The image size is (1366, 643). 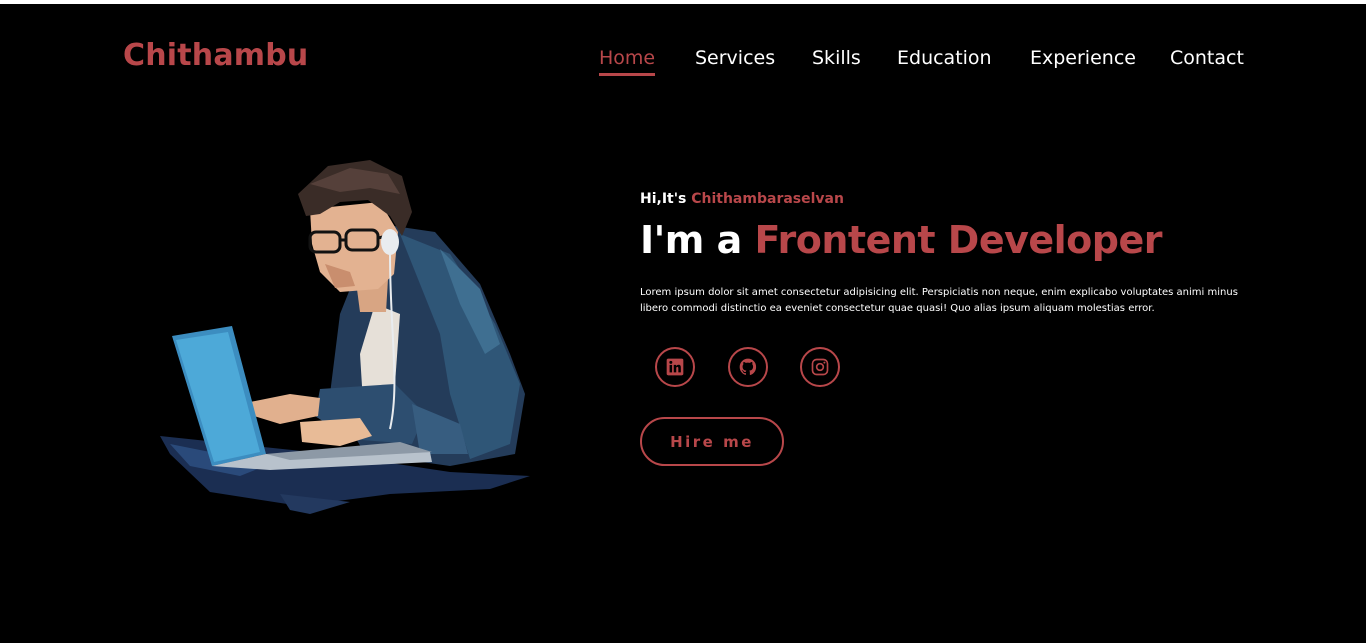 I want to click on nav-item-home: Home, so click(x=627, y=61).